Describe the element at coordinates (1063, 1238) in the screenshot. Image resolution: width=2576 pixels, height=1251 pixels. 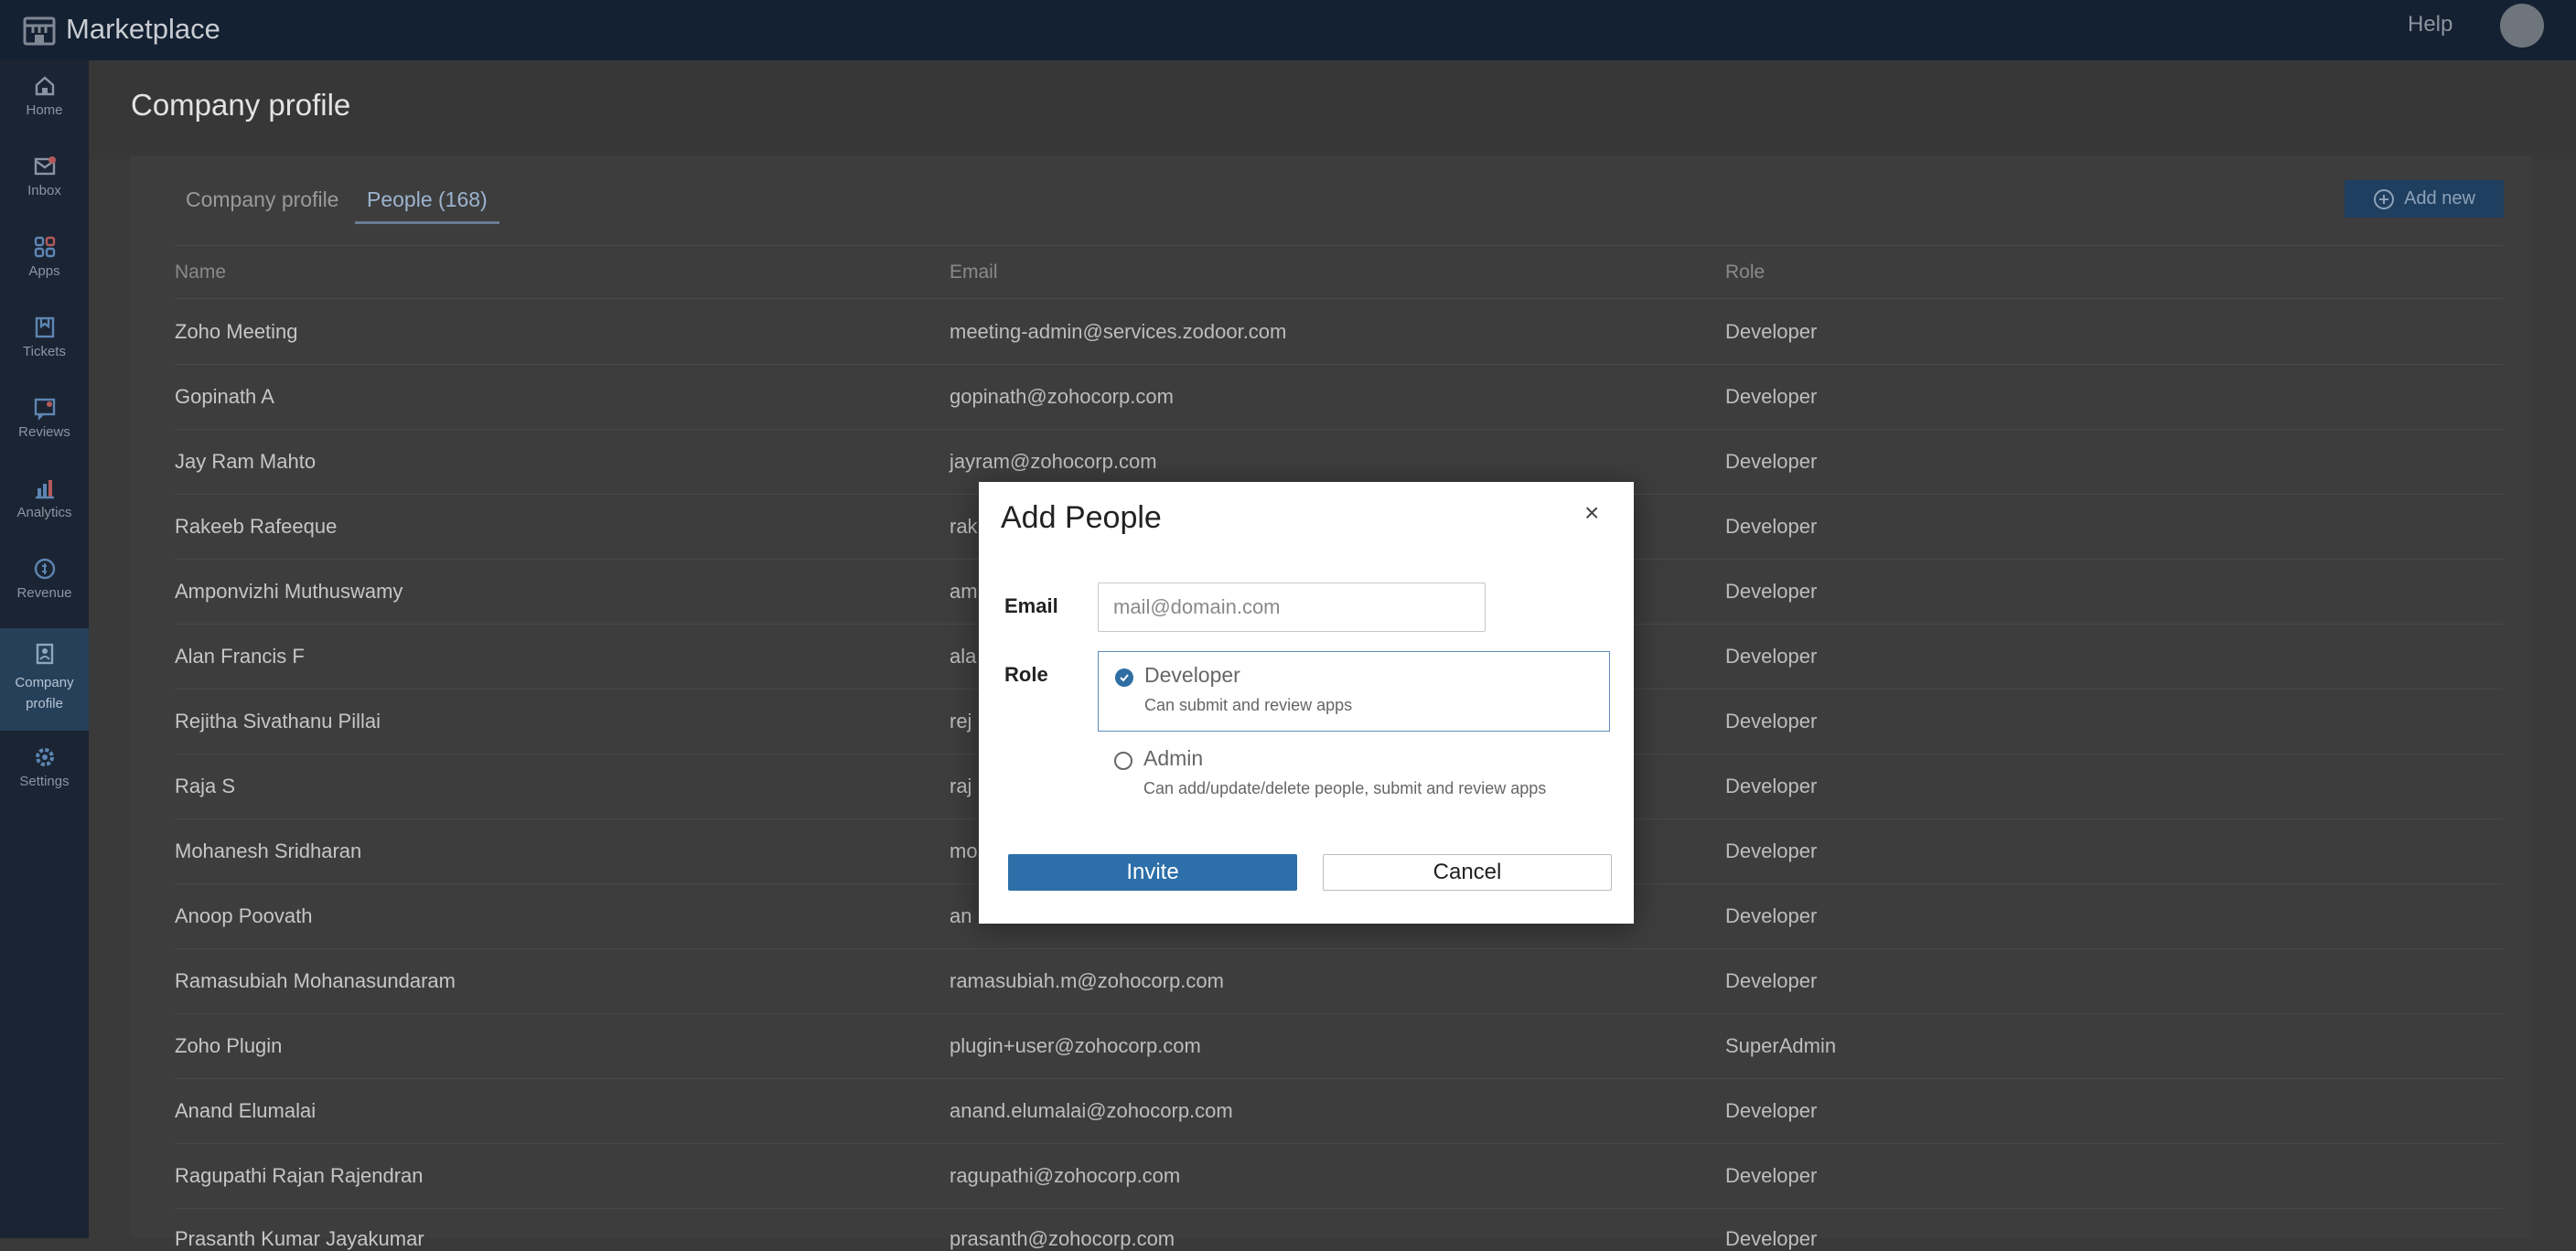
I see `cell-email: prasanth@zohocorp.com` at that location.